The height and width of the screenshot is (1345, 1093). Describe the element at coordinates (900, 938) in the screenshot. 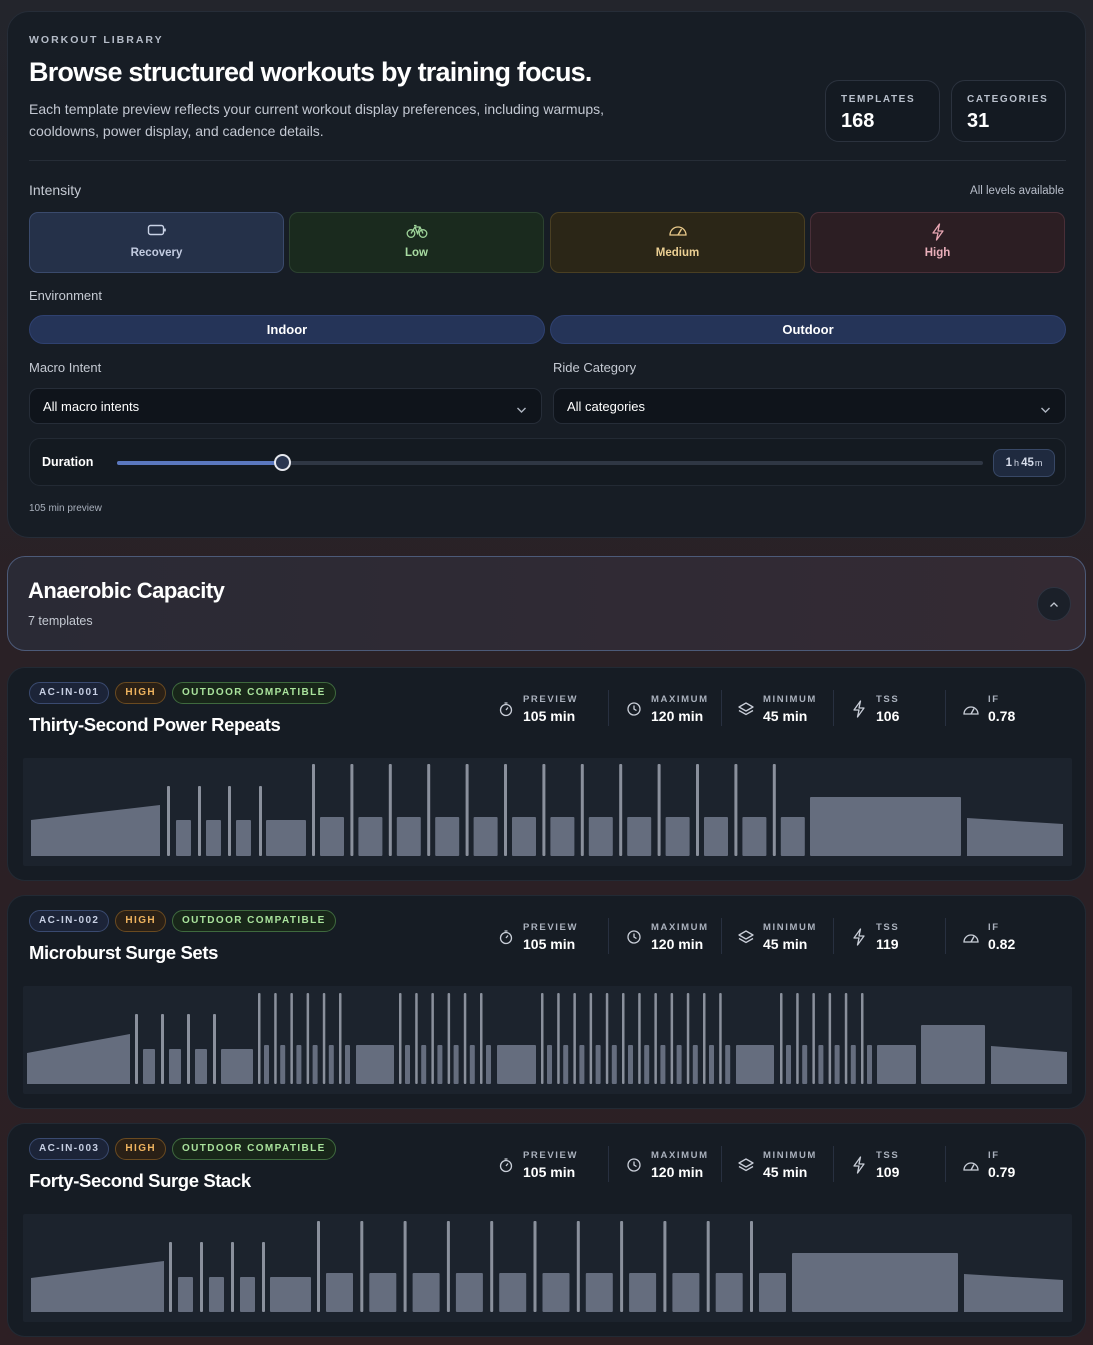

I see `metric-tss: TSS 119` at that location.